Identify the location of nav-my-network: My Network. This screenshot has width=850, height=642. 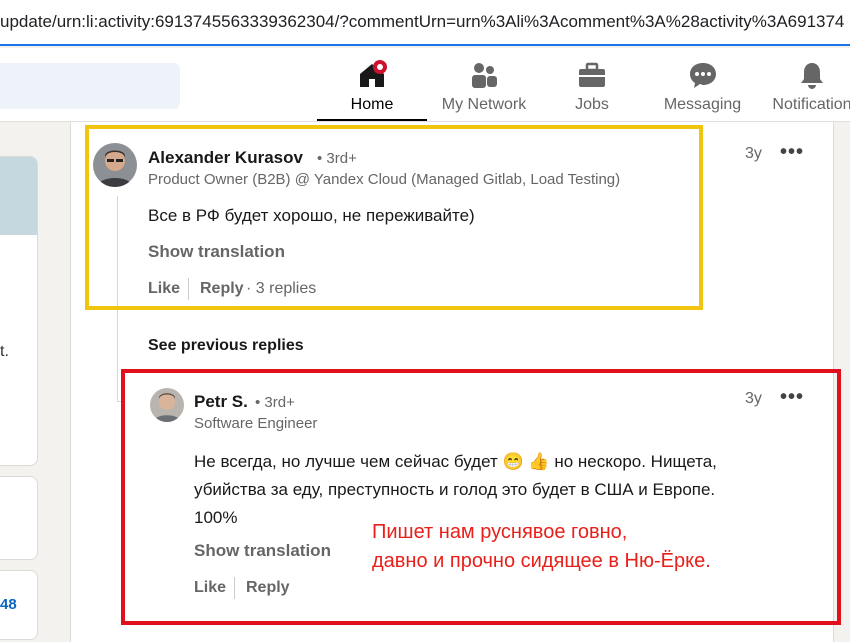
(484, 87).